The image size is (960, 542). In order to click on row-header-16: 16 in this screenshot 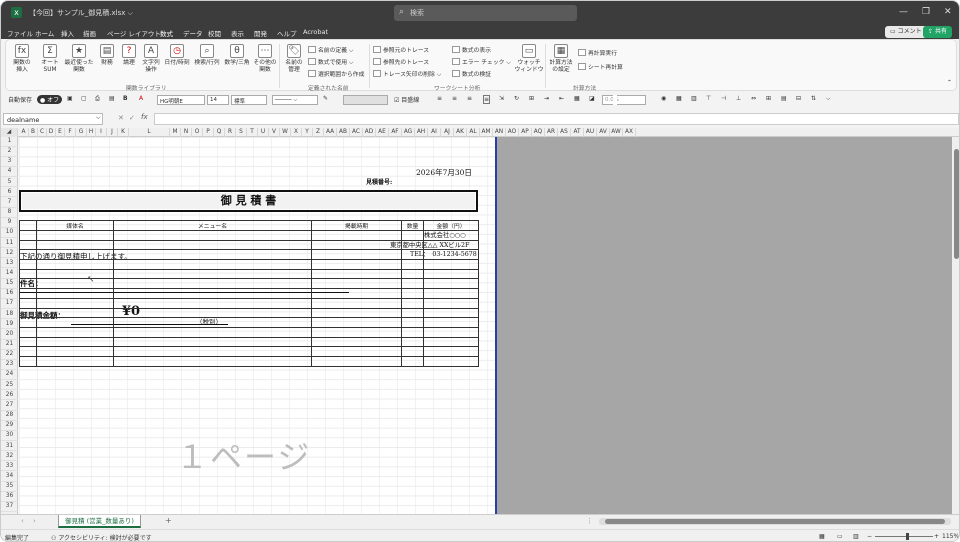, I will do `click(9, 294)`.